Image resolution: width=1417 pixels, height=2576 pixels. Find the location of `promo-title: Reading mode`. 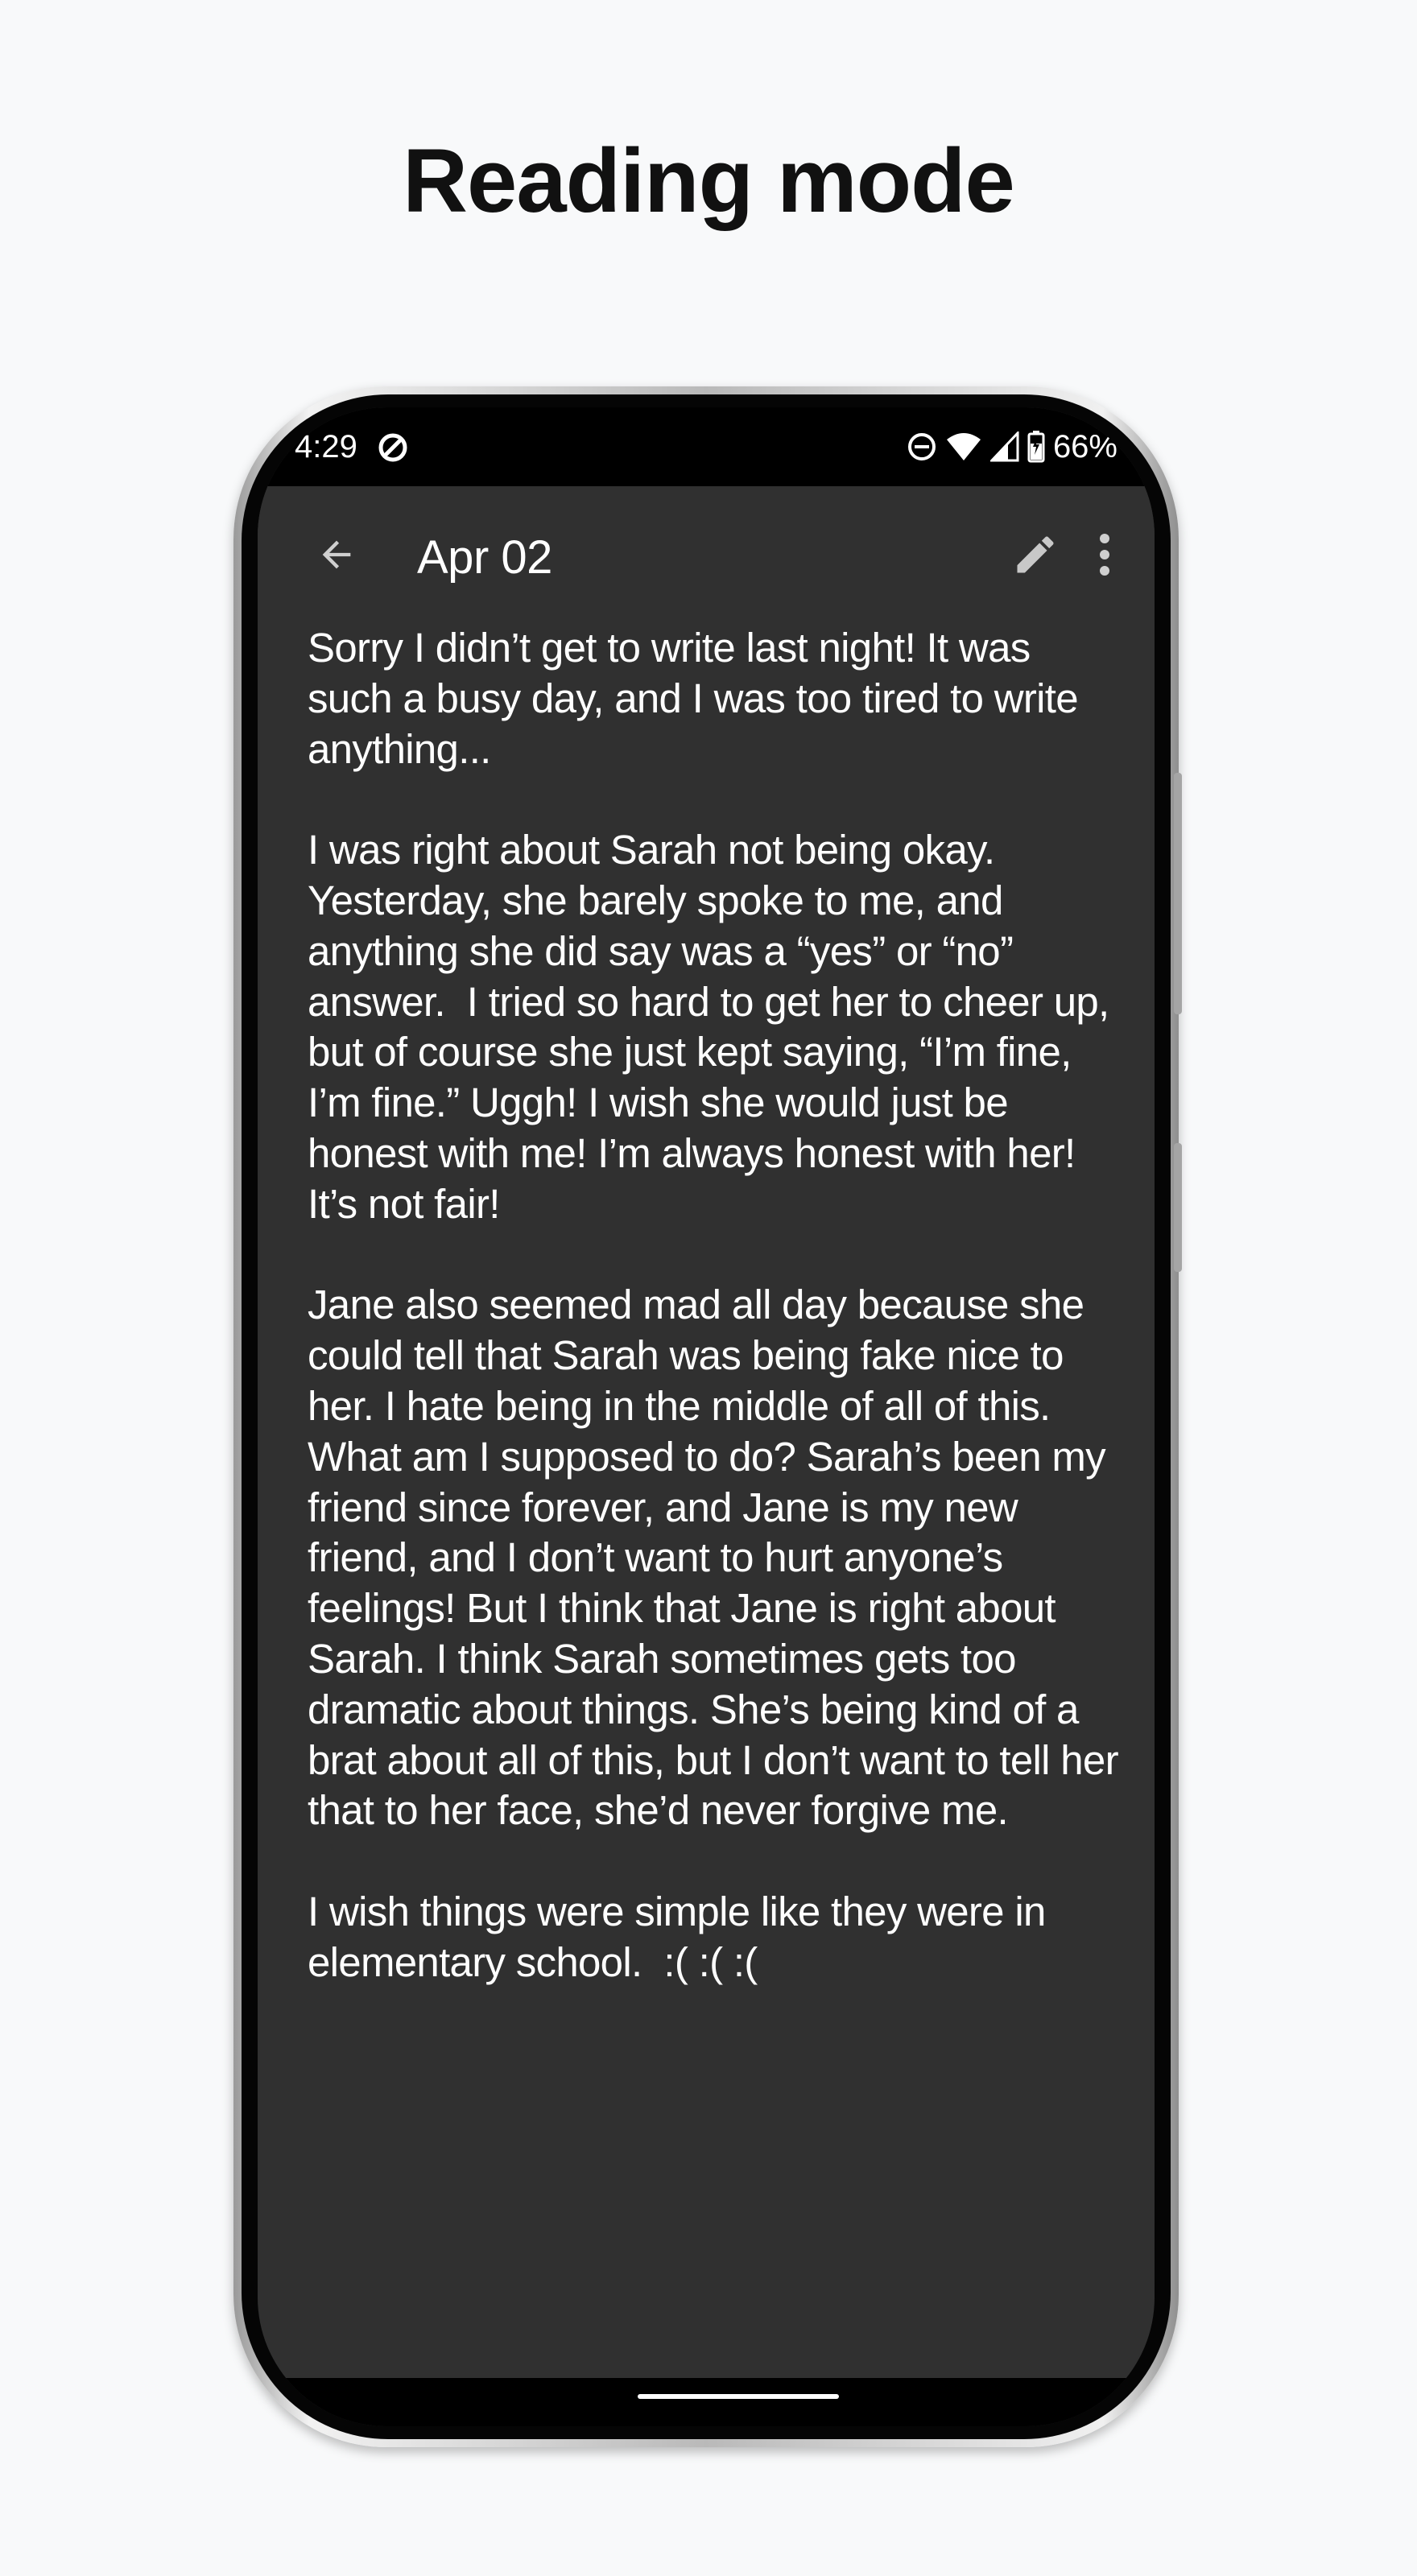

promo-title: Reading mode is located at coordinates (709, 180).